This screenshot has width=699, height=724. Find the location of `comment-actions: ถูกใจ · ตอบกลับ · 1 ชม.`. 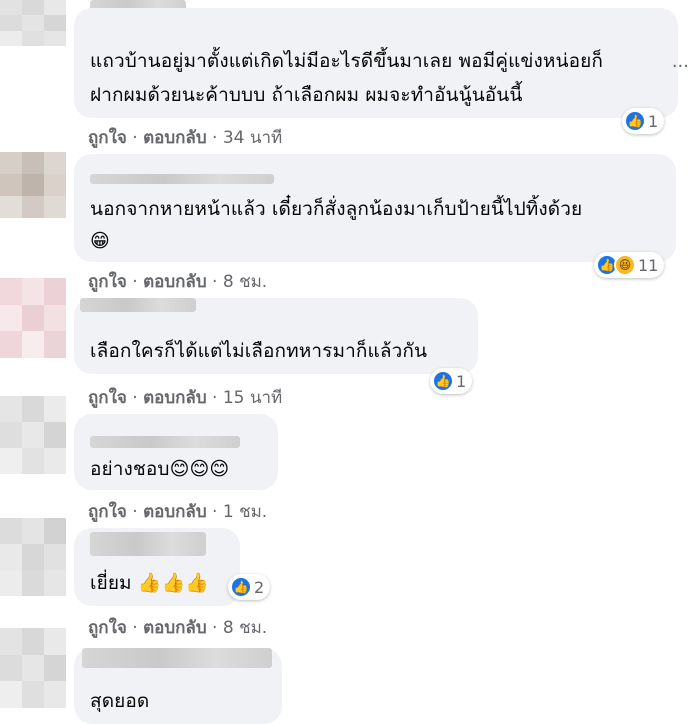

comment-actions: ถูกใจ · ตอบกลับ · 1 ชม. is located at coordinates (178, 512).